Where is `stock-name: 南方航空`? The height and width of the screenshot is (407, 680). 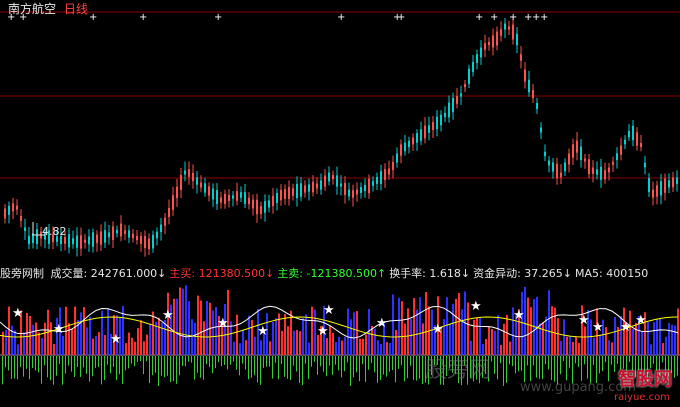 stock-name: 南方航空 is located at coordinates (32, 9).